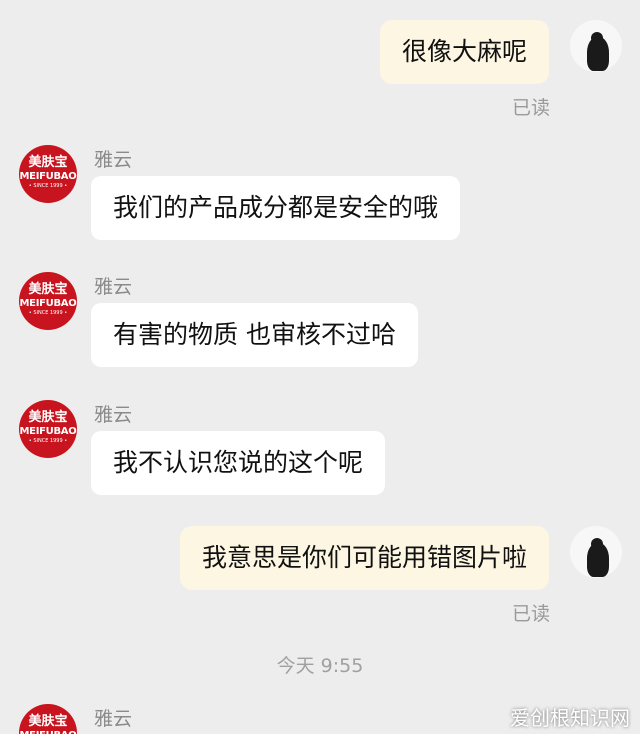 The image size is (640, 734). I want to click on watermark: 爱创根知识网, so click(570, 718).